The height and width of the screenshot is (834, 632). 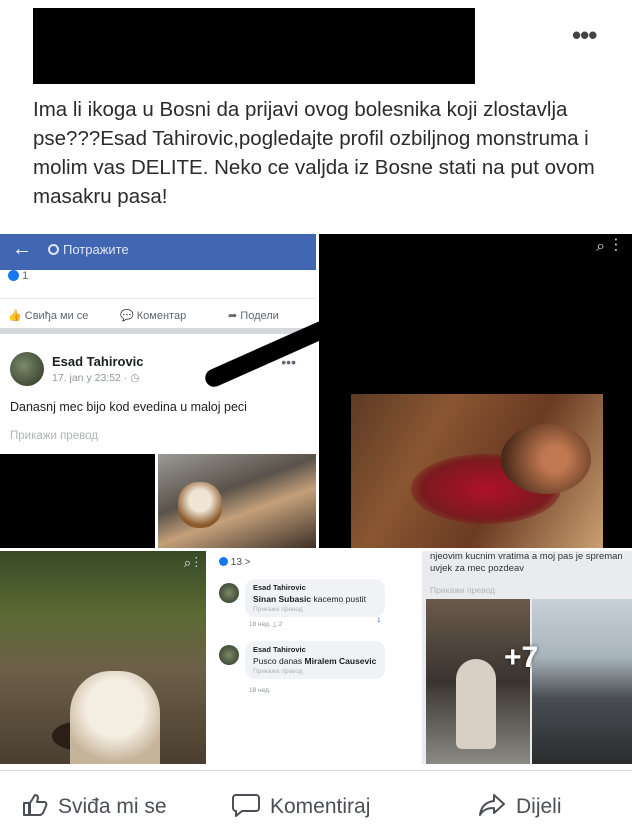 I want to click on dog-head, so click(x=546, y=459).